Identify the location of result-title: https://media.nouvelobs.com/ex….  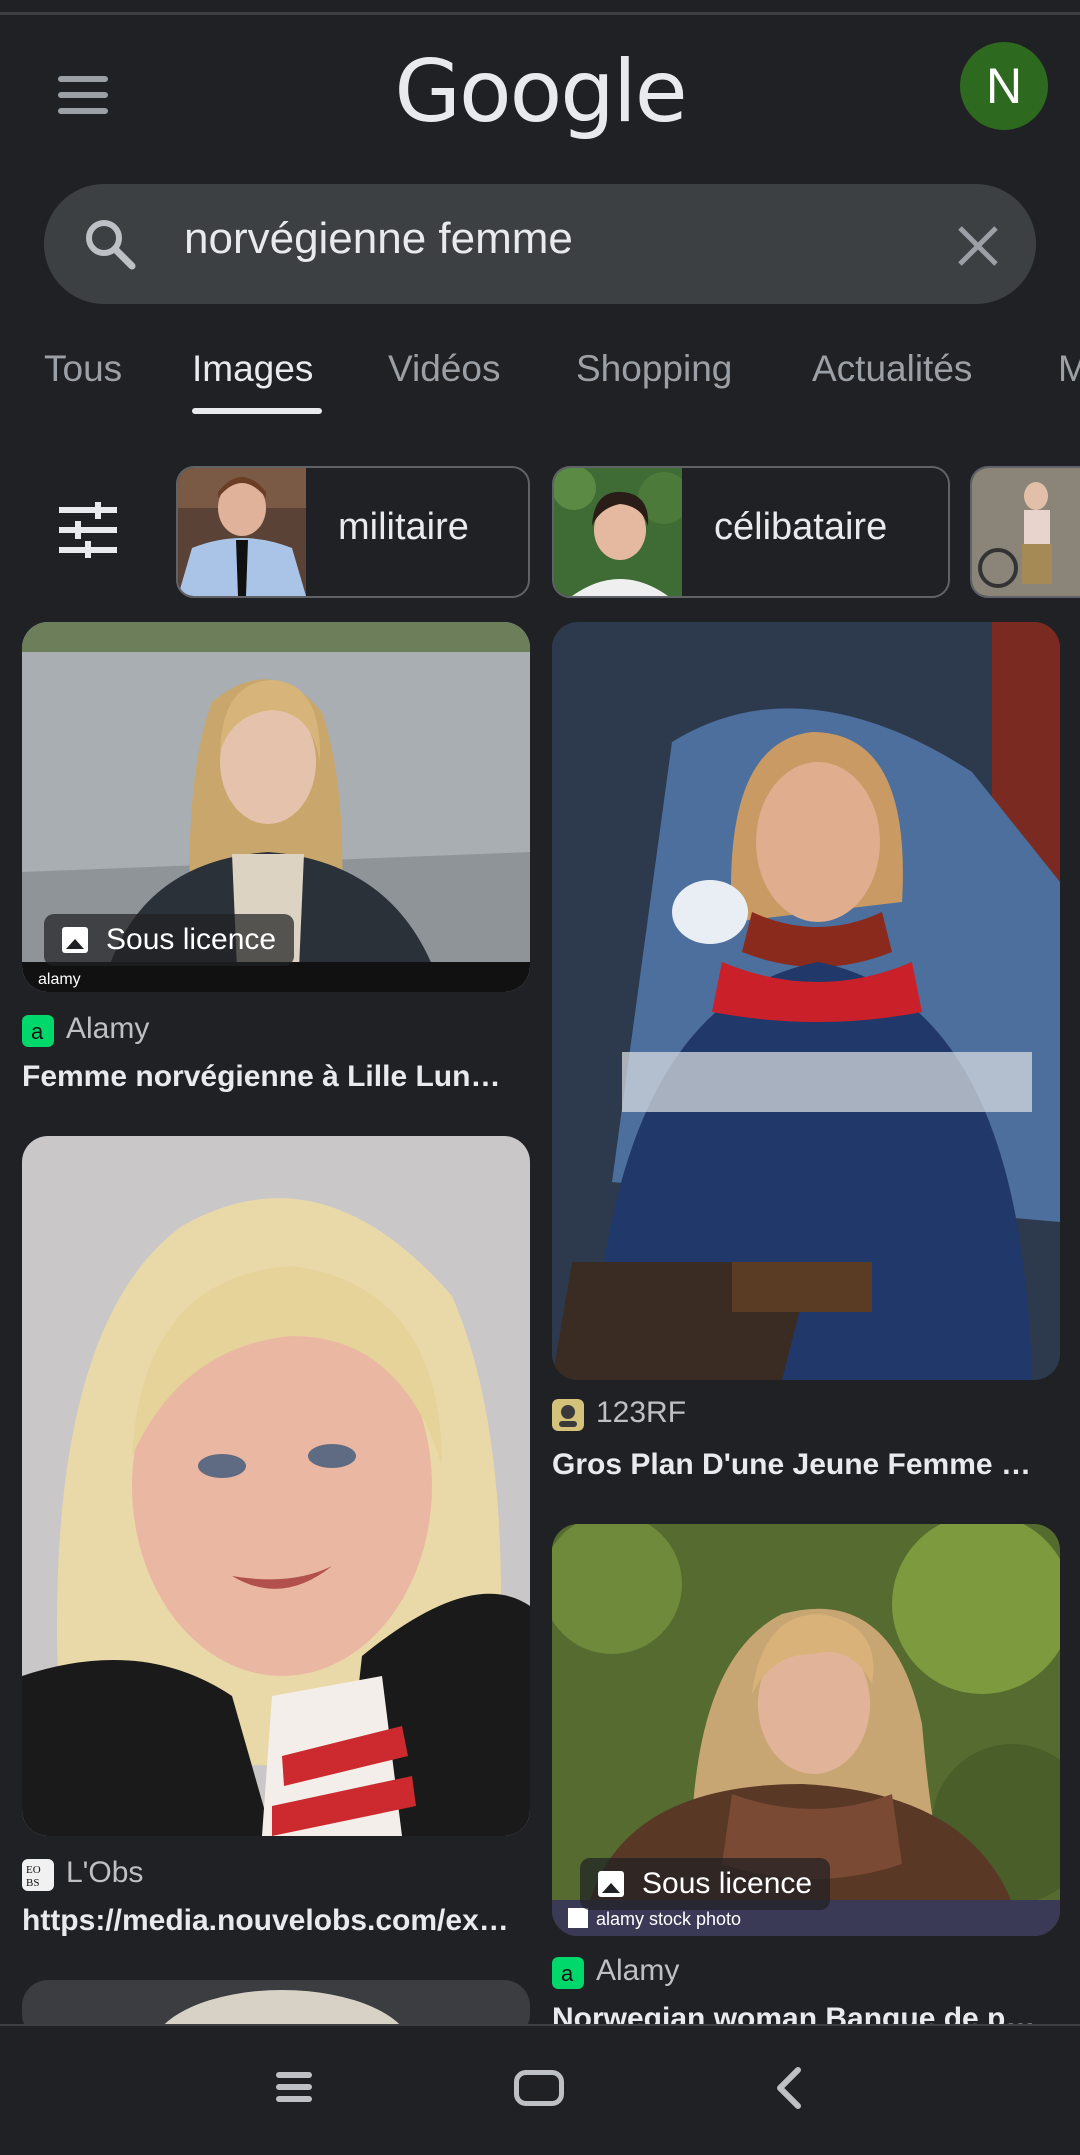
(267, 1921).